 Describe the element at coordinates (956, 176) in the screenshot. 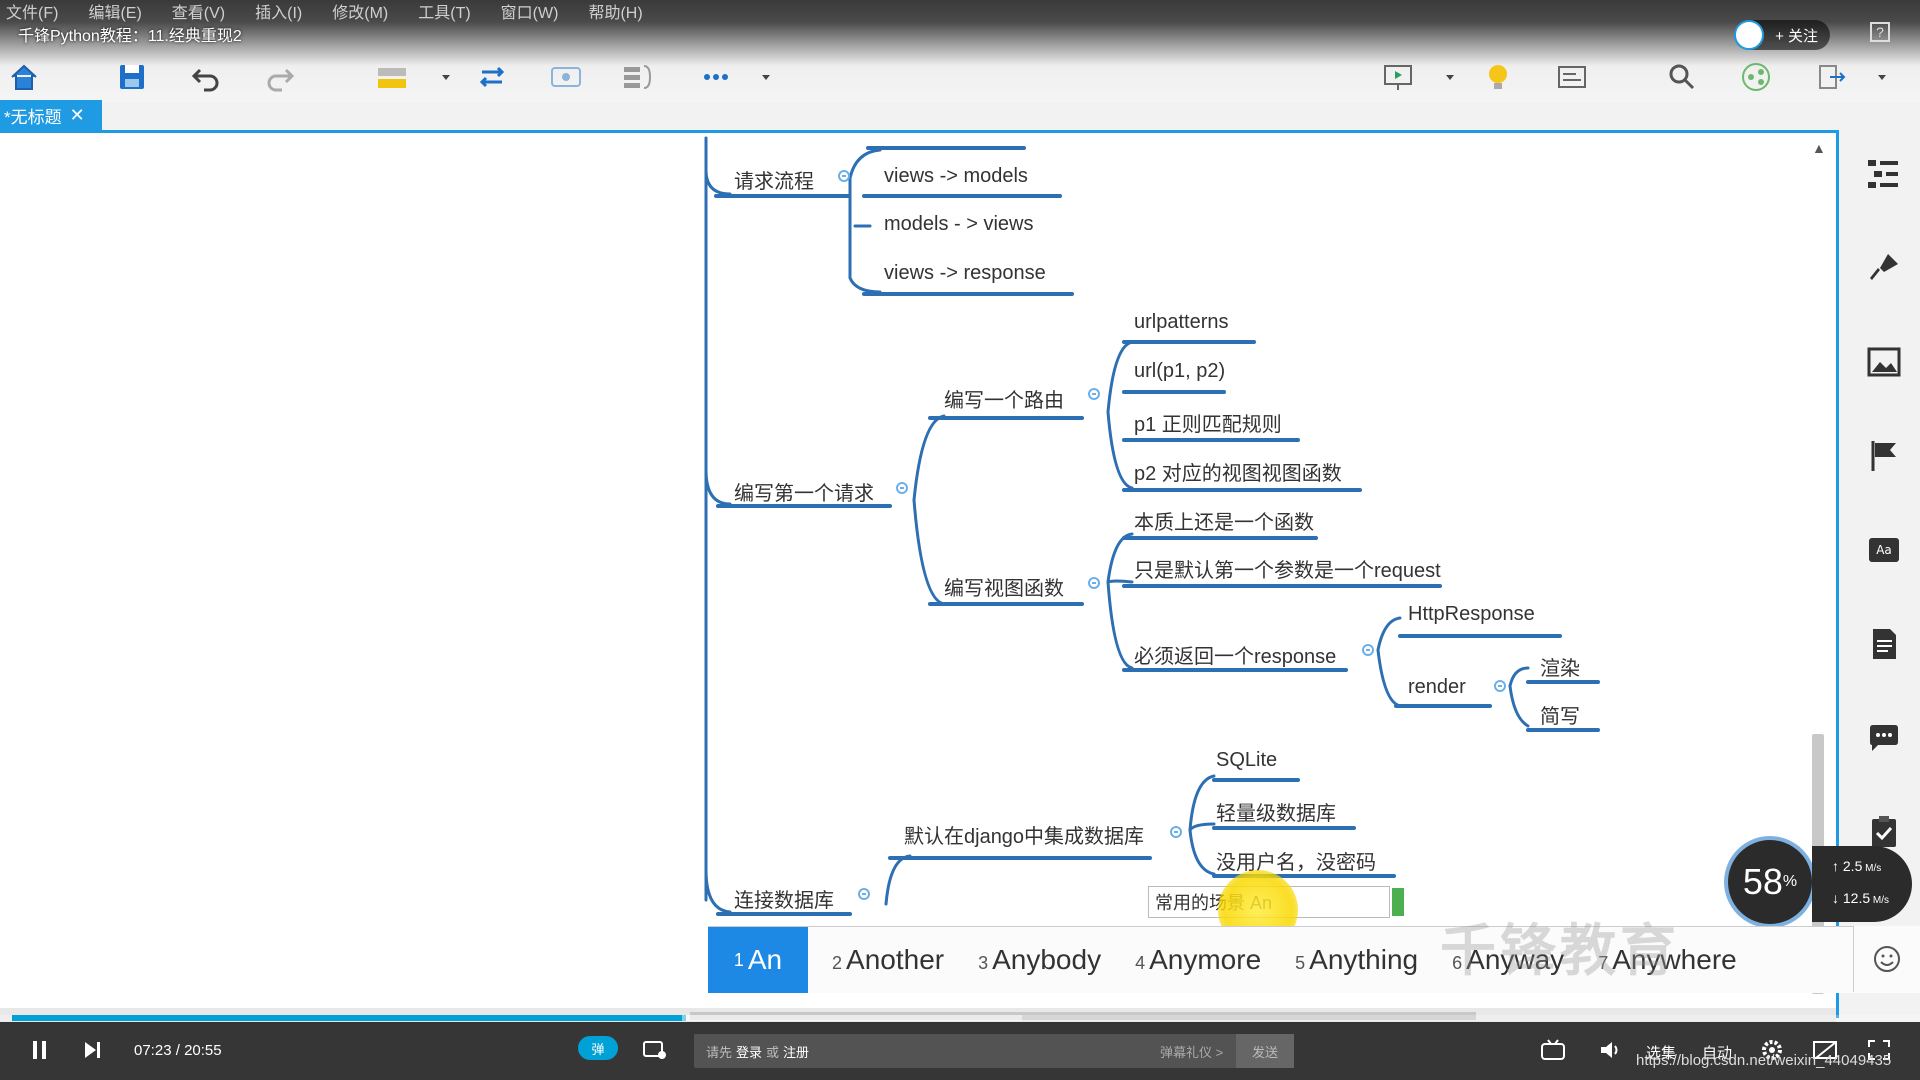

I see `node-views-models: views -> models` at that location.